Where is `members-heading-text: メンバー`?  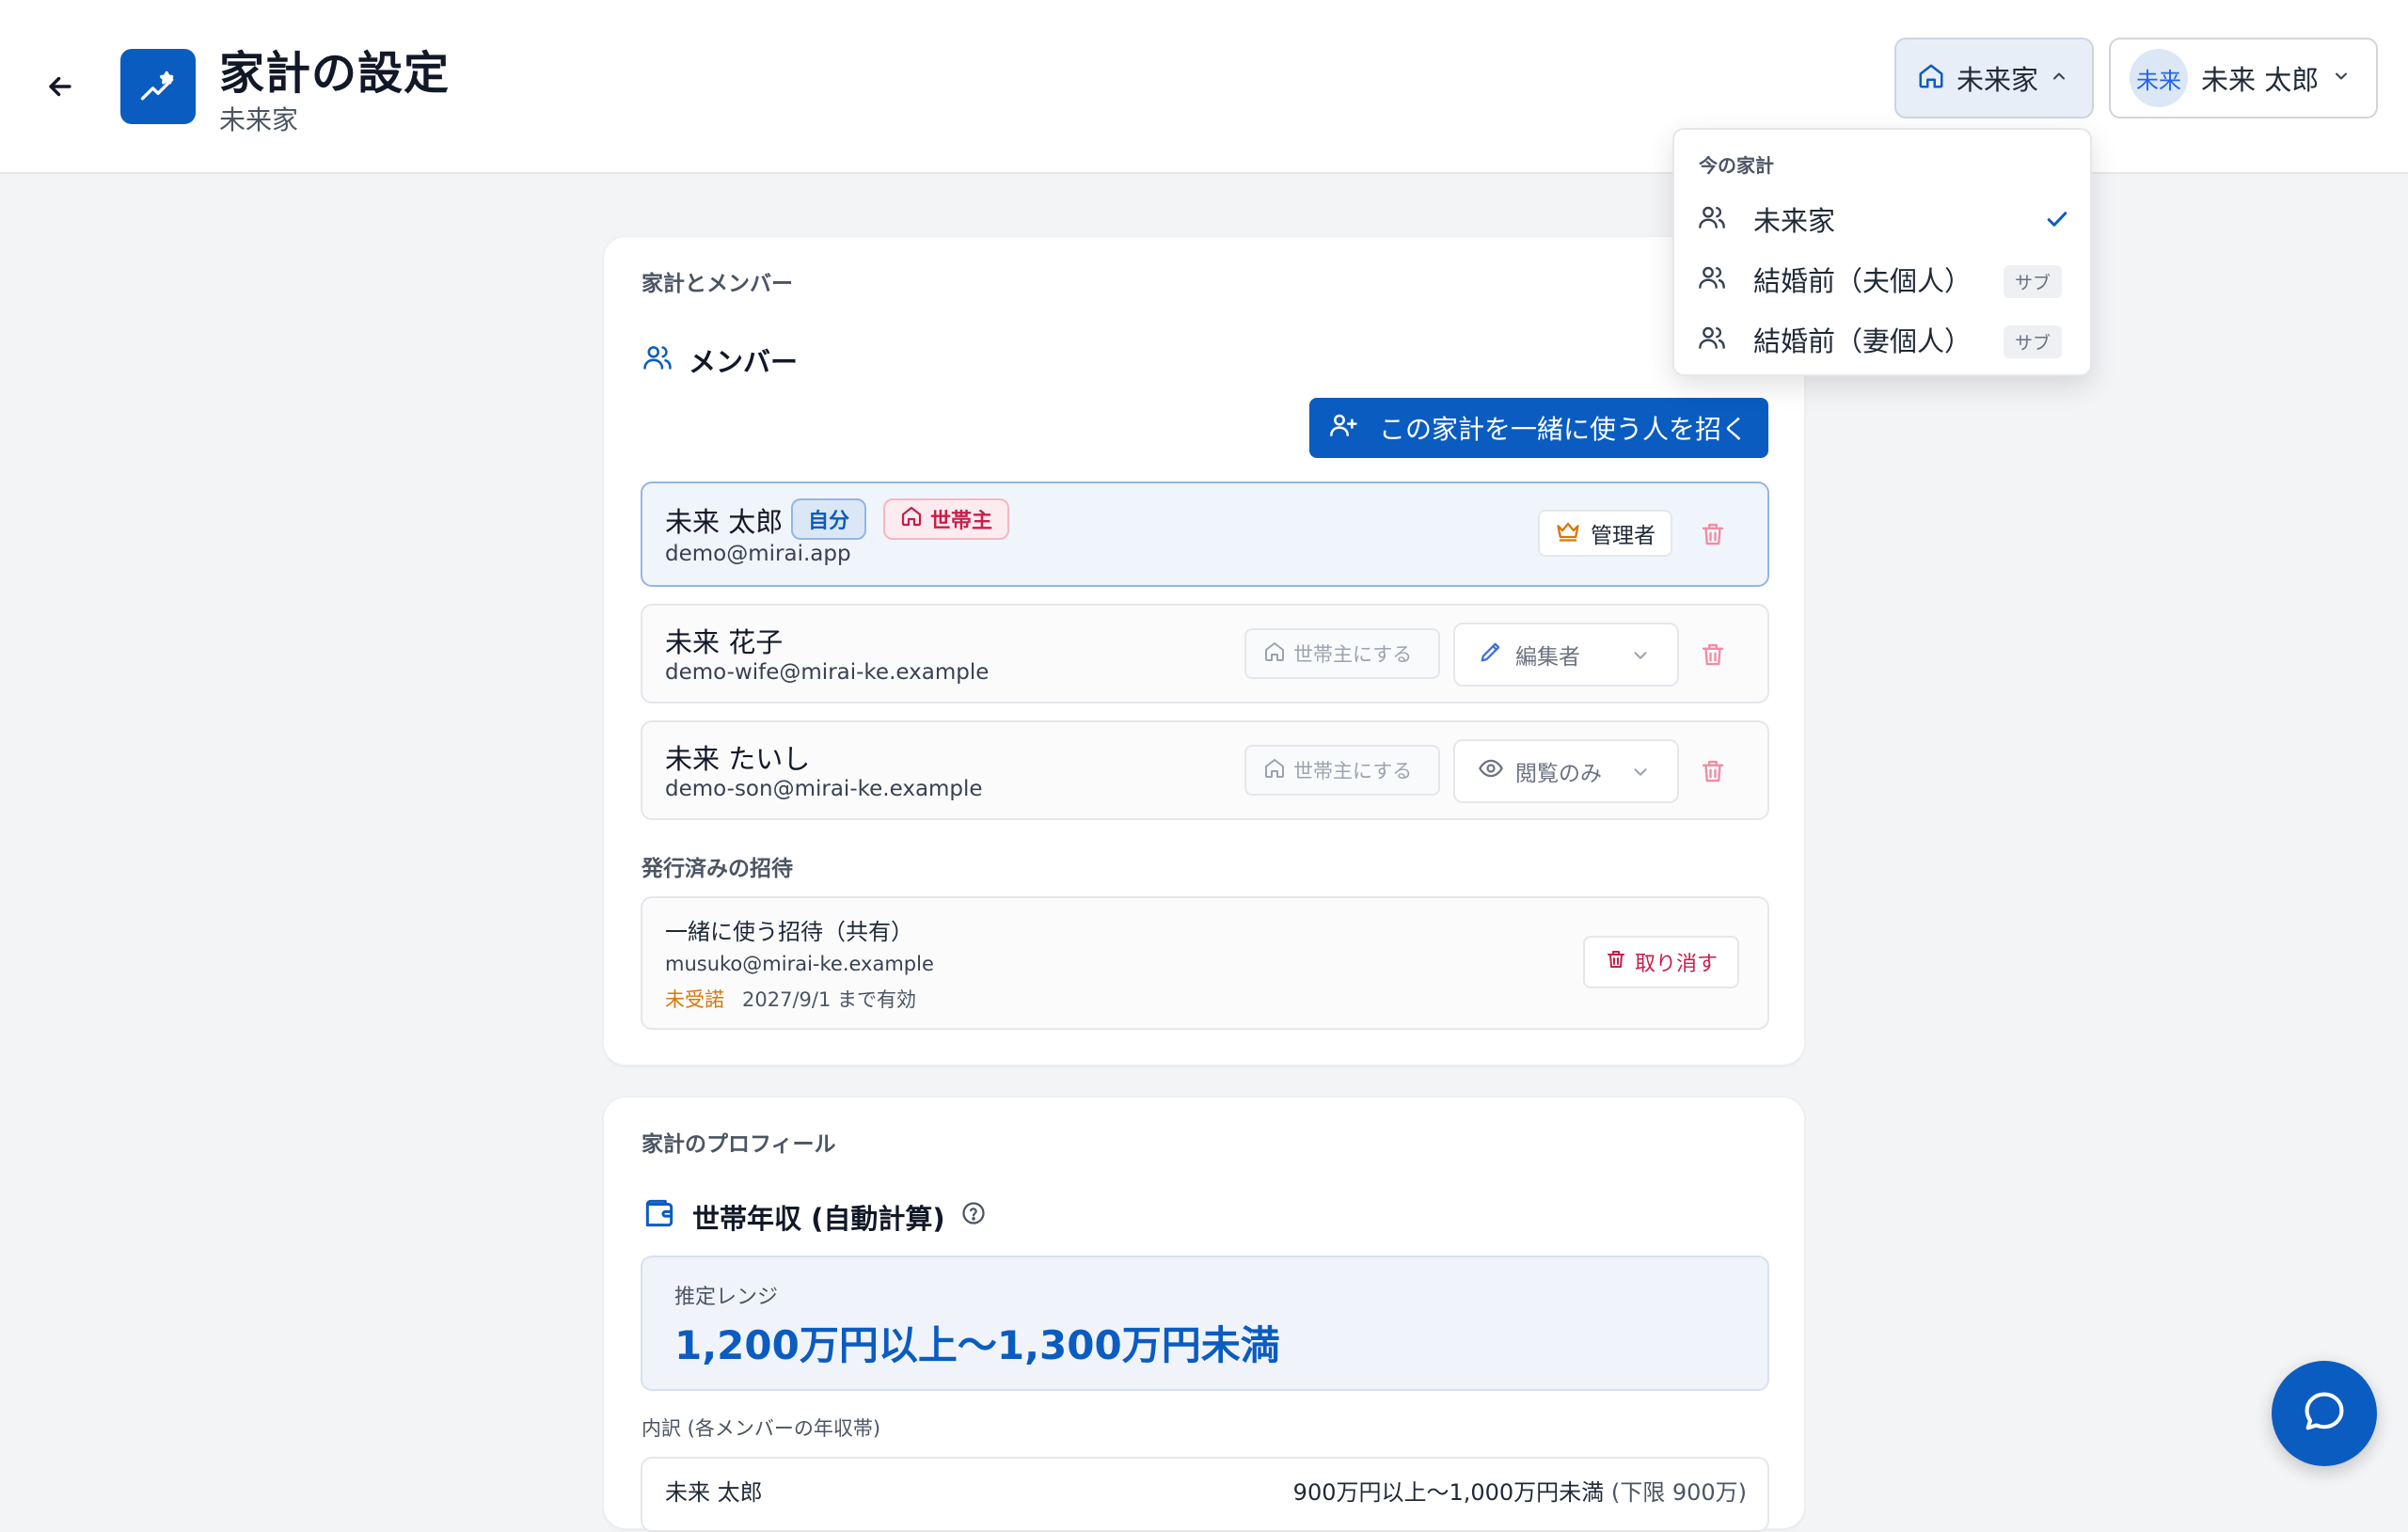
members-heading-text: メンバー is located at coordinates (744, 362).